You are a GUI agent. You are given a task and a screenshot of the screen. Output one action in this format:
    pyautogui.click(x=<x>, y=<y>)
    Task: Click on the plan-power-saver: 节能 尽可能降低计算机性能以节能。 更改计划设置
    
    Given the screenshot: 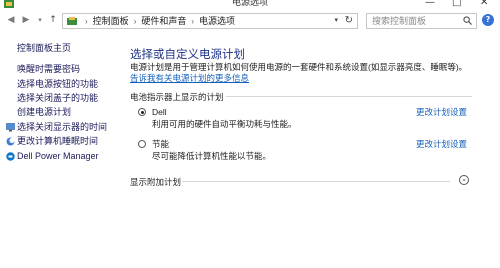 What is the action you would take?
    pyautogui.click(x=300, y=152)
    